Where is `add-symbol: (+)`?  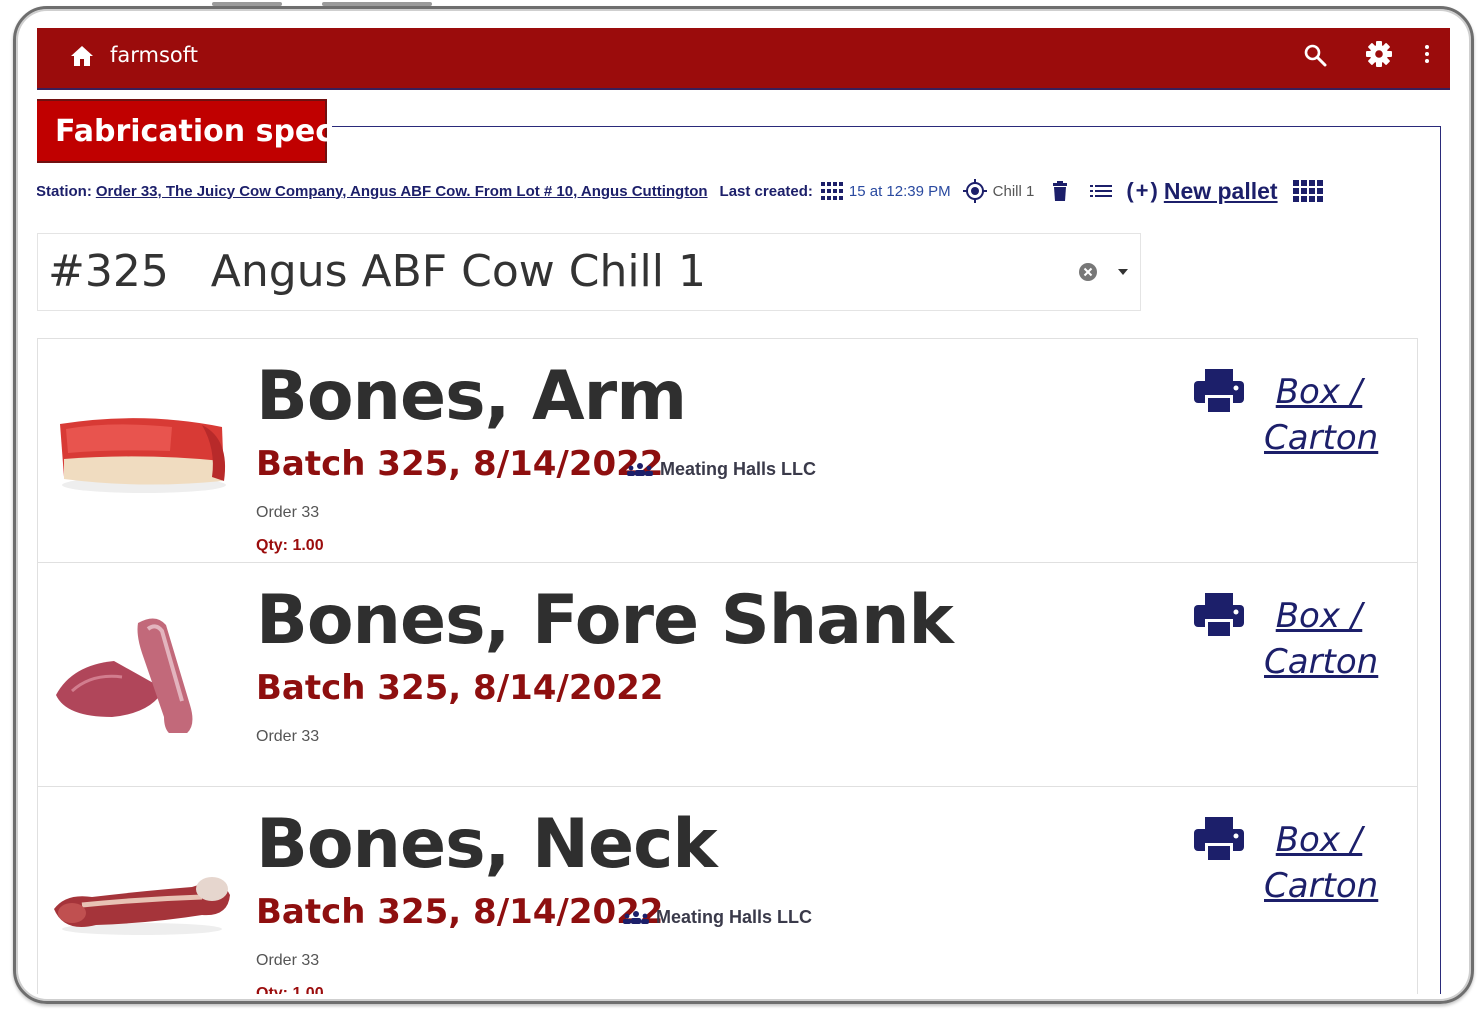 add-symbol: (+) is located at coordinates (1143, 191).